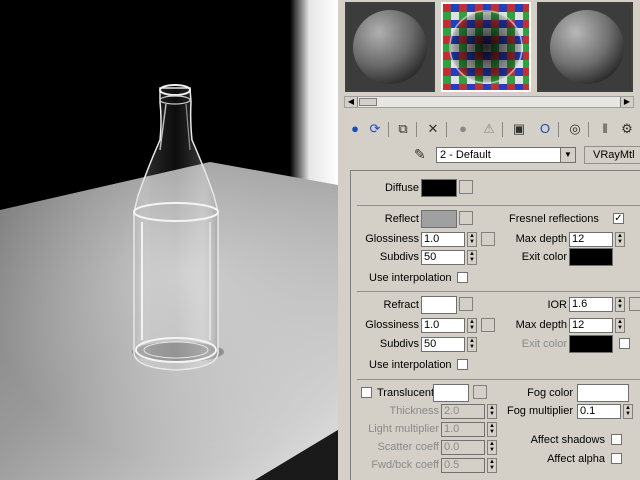 The width and height of the screenshot is (640, 480). What do you see at coordinates (443, 325) in the screenshot?
I see `refract-glossiness-input: 1.0` at bounding box center [443, 325].